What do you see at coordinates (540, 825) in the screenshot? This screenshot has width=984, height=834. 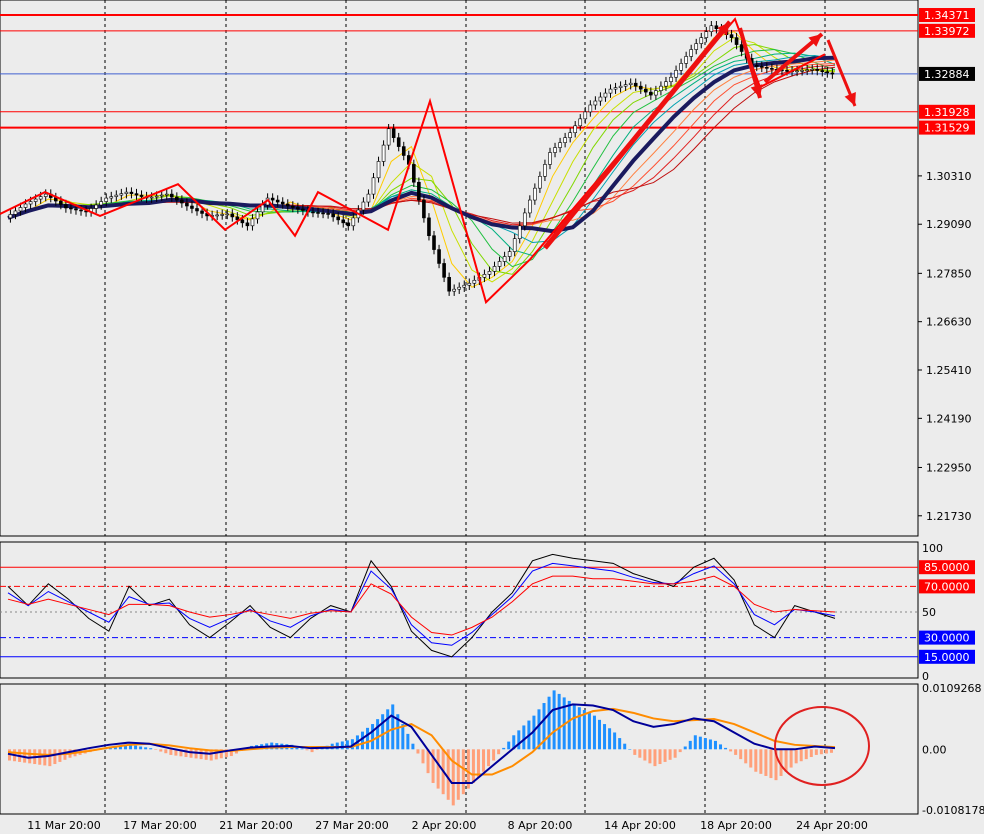 I see `x-tick-label: 8 Apr 20:00` at bounding box center [540, 825].